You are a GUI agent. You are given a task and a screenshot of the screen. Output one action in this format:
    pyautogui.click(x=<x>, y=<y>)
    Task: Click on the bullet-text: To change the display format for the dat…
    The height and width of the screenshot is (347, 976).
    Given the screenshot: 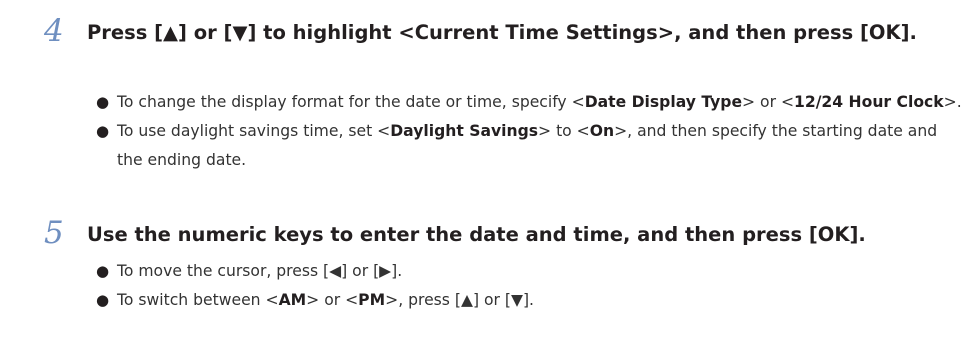 What is the action you would take?
    pyautogui.click(x=351, y=102)
    